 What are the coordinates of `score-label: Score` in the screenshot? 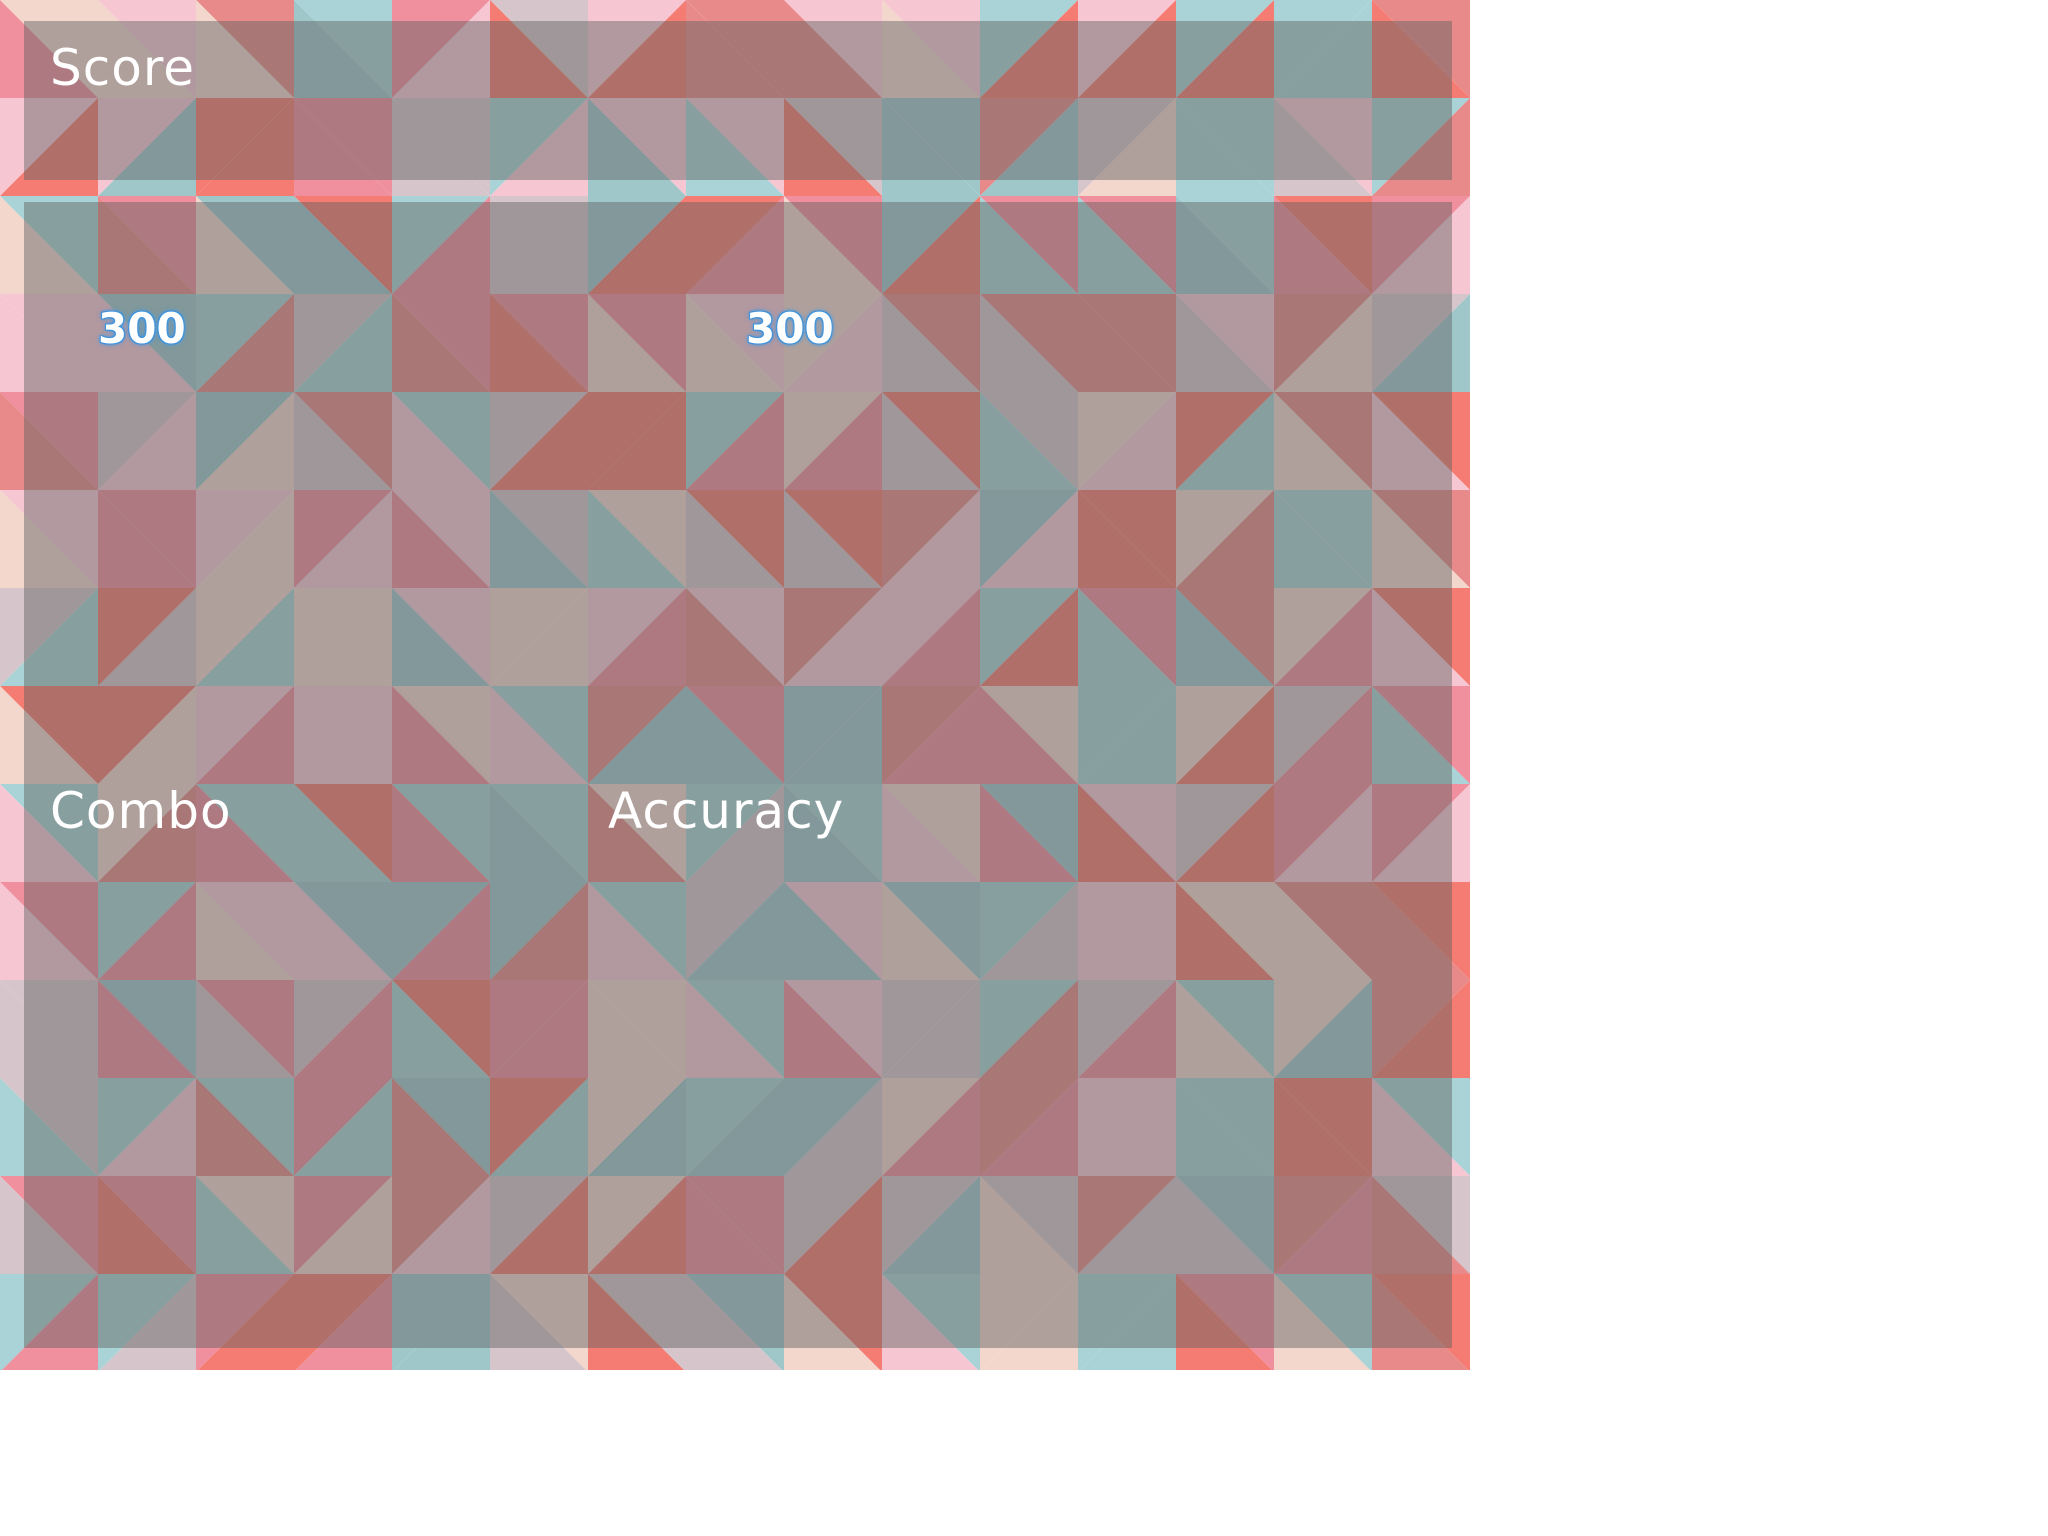 It's located at (123, 68).